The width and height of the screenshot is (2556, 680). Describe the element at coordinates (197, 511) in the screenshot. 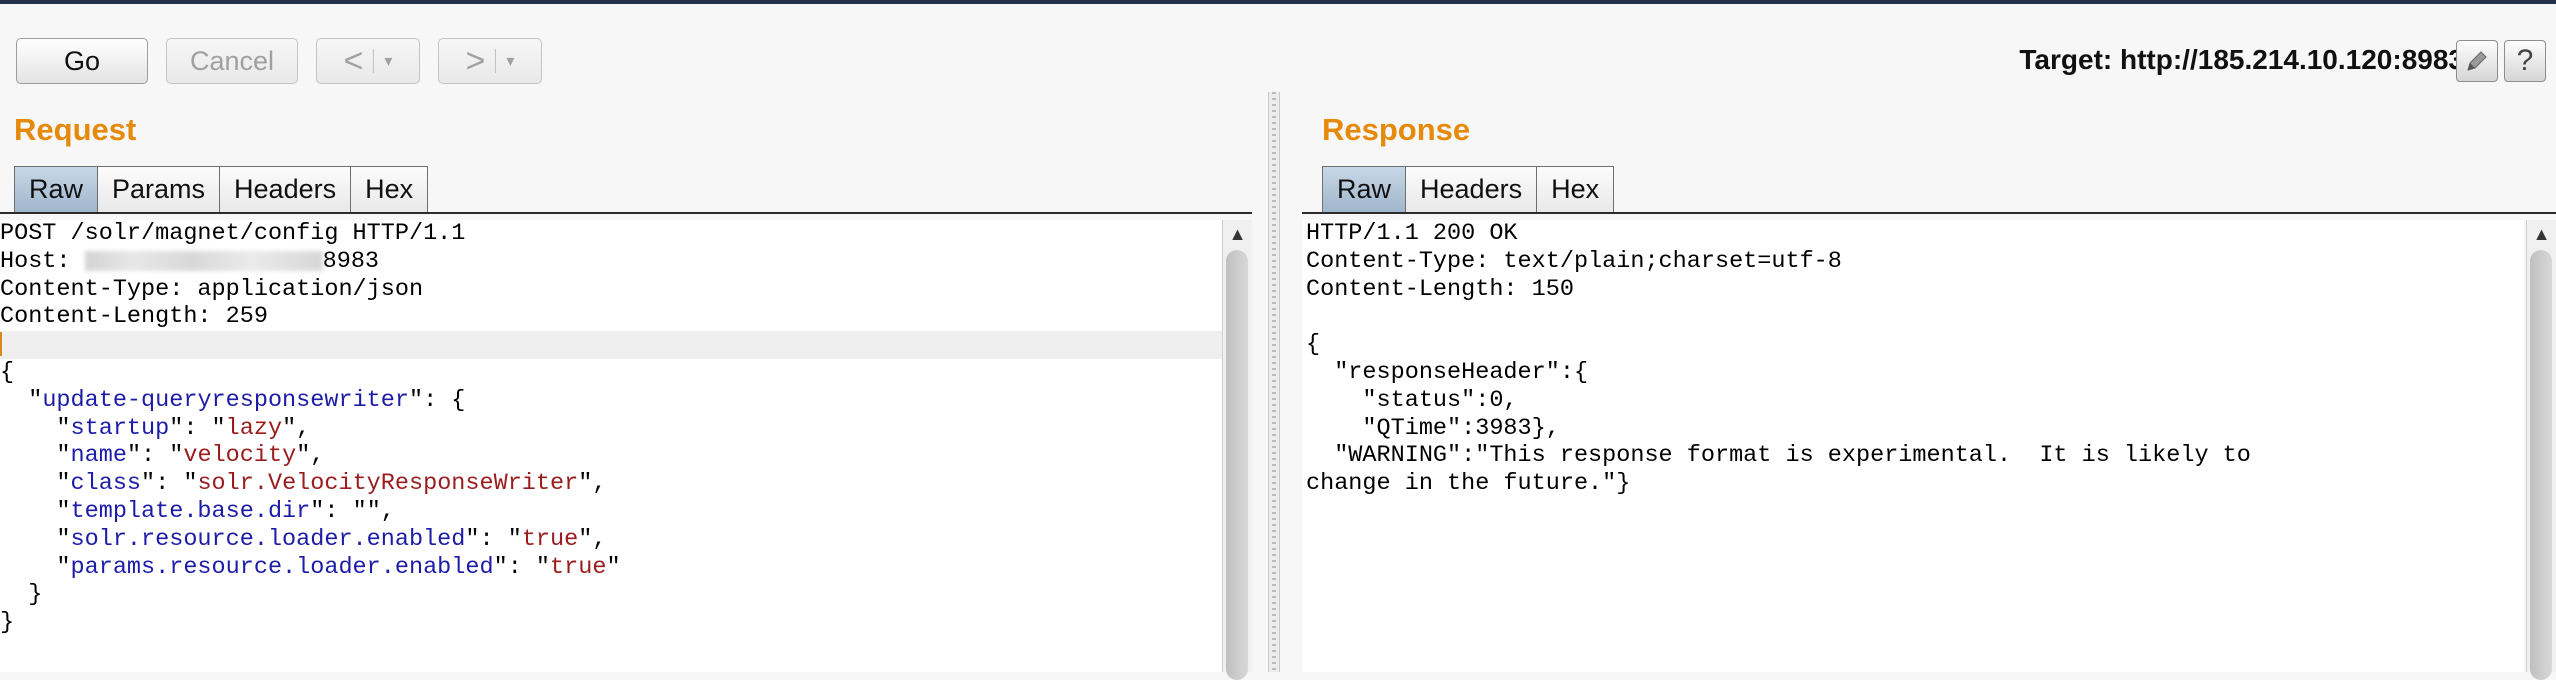

I see `code-line: "template.base.dir": "",` at that location.